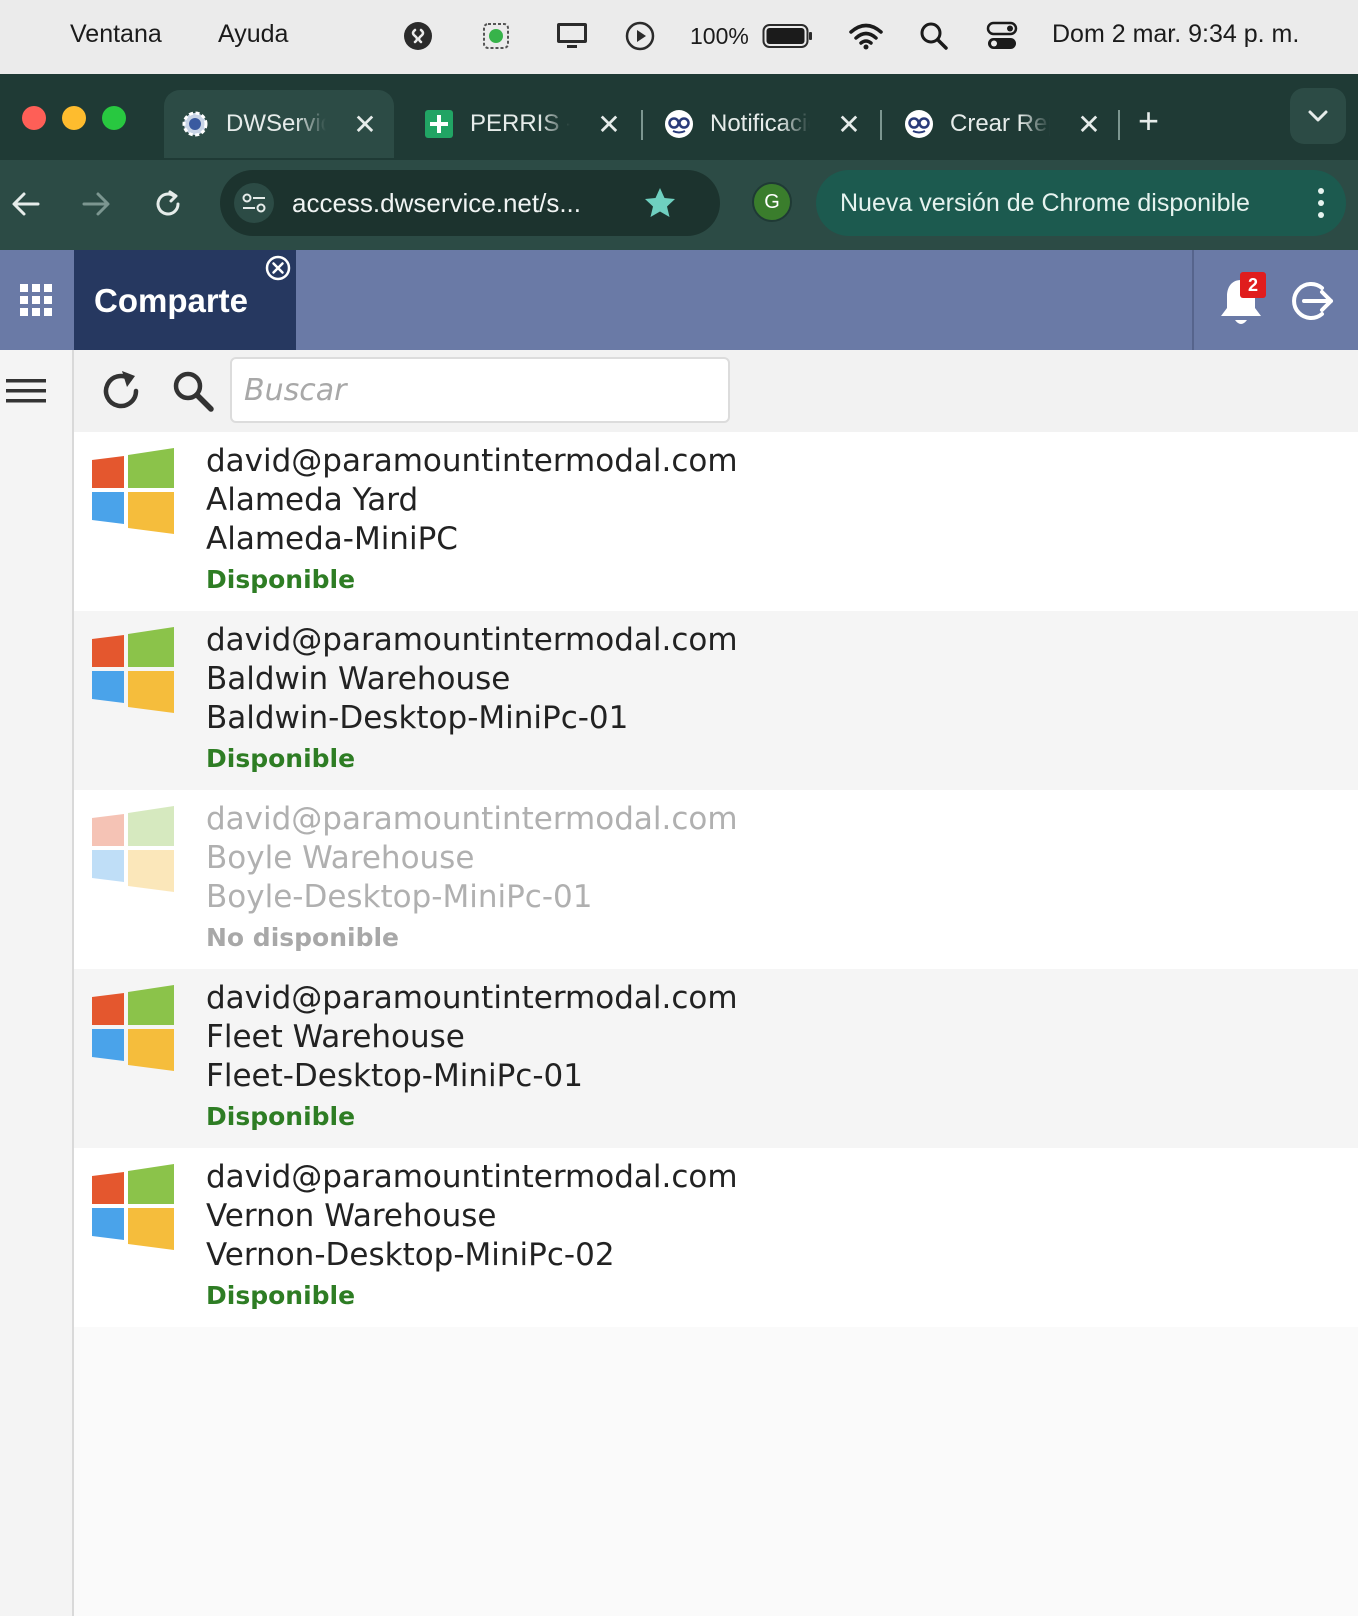 The image size is (1358, 1616). I want to click on reload-icon, so click(168, 203).